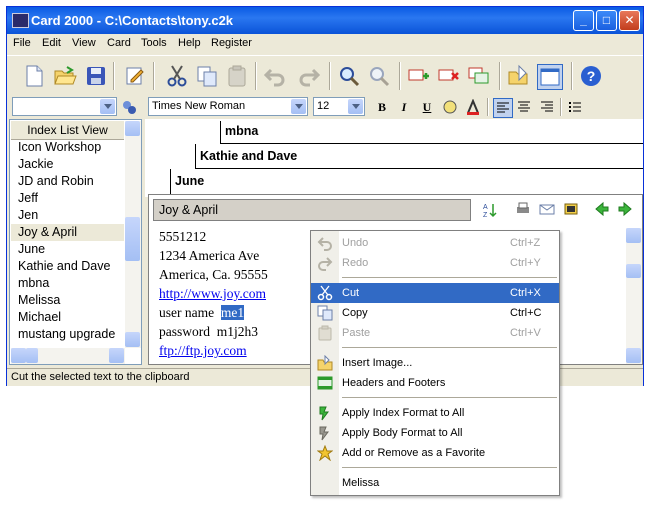 The image size is (650, 521). Describe the element at coordinates (65, 76) in the screenshot. I see `open-folder-icon` at that location.